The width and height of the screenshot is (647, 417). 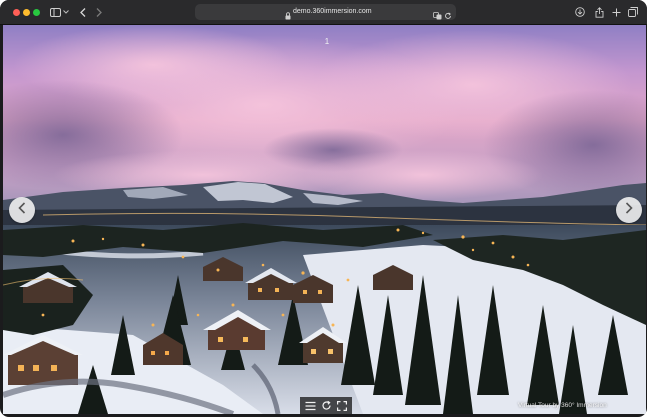 I want to click on plus-icon, so click(x=616, y=12).